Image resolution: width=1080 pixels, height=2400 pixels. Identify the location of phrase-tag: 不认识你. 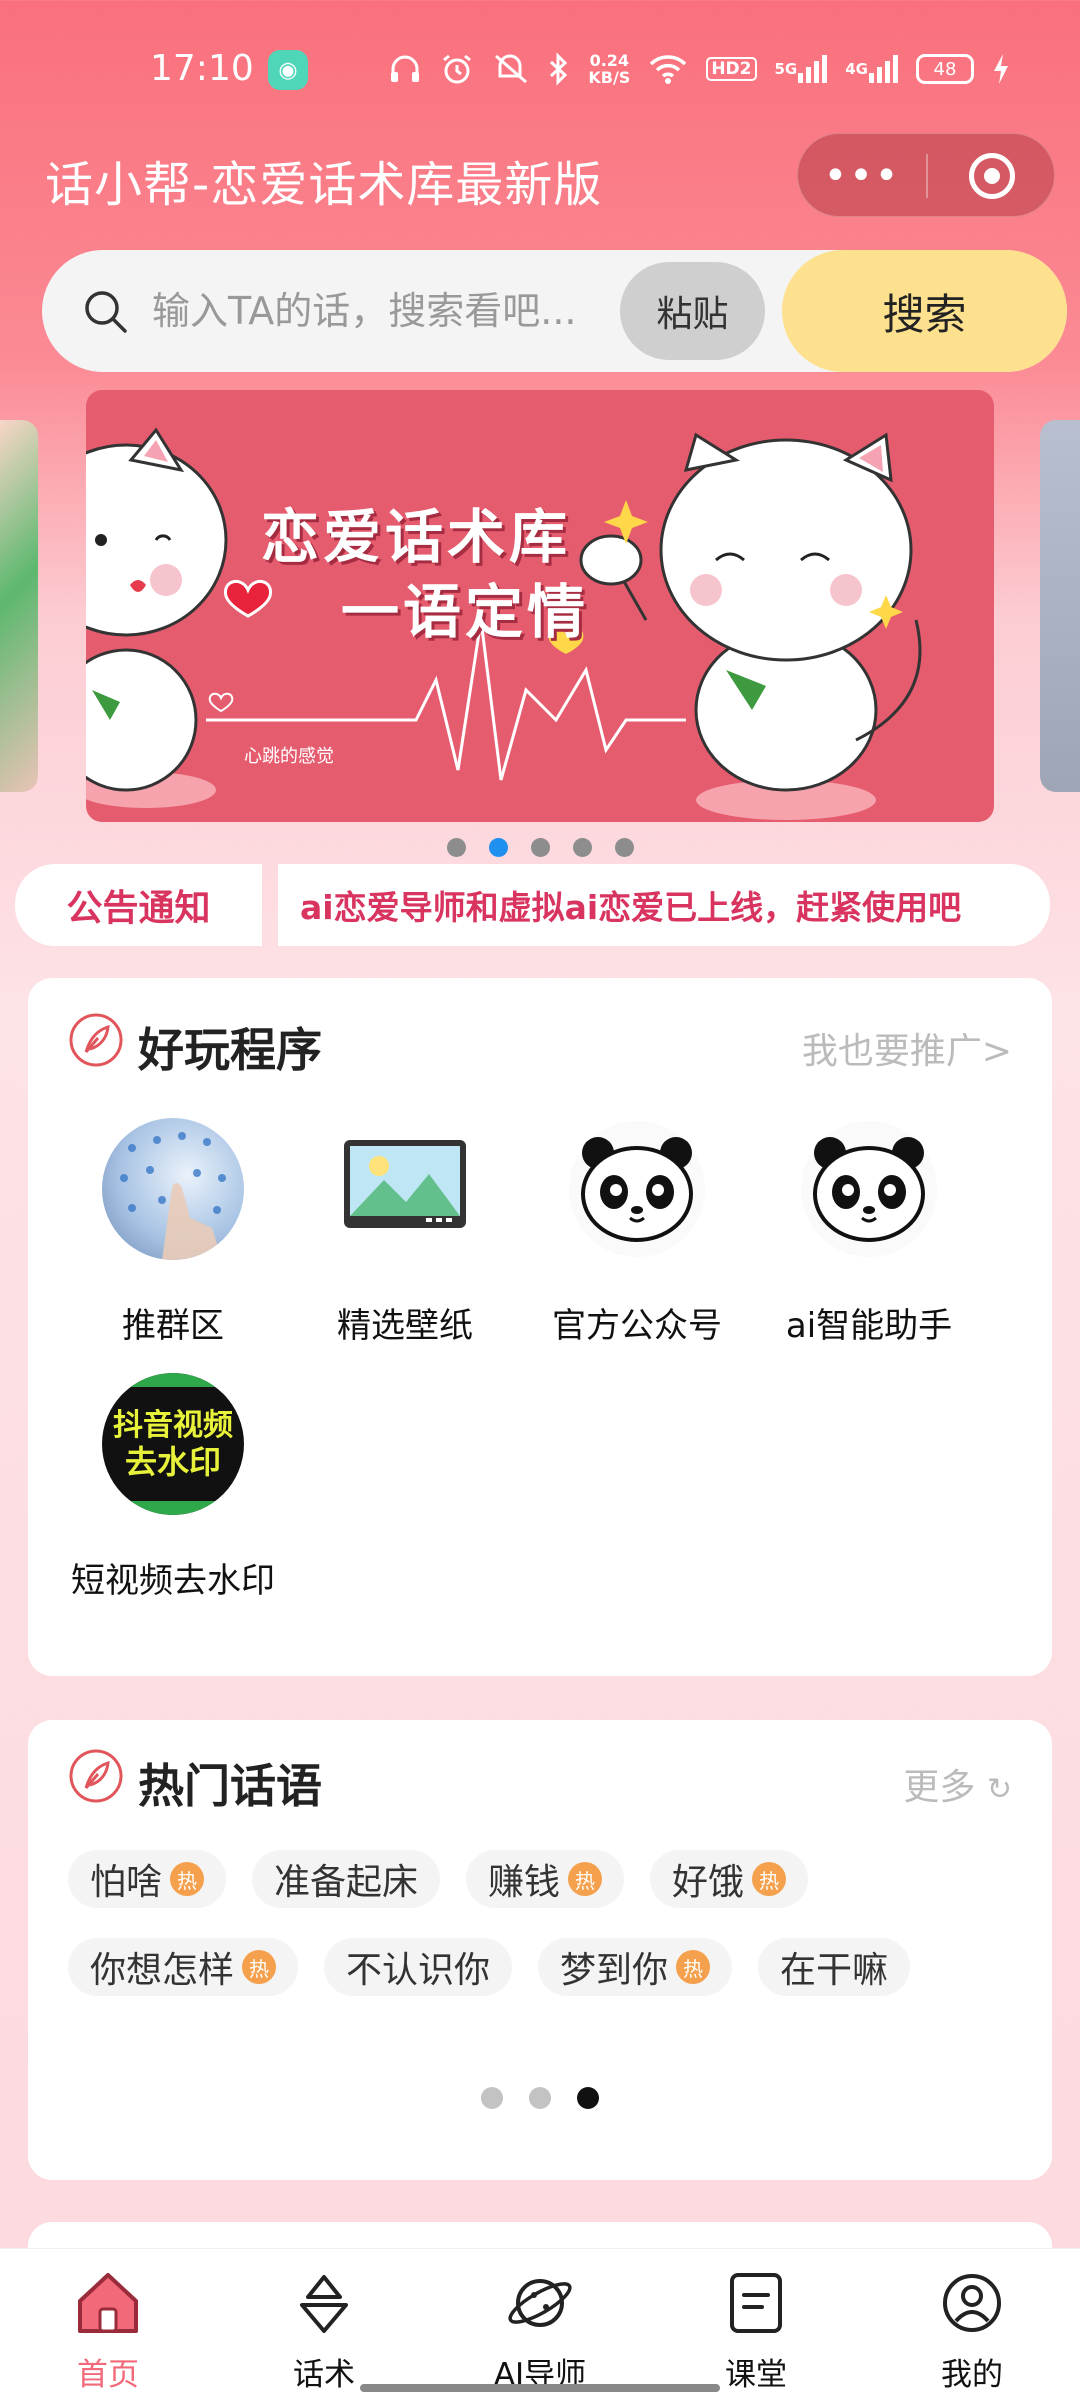
(418, 1967).